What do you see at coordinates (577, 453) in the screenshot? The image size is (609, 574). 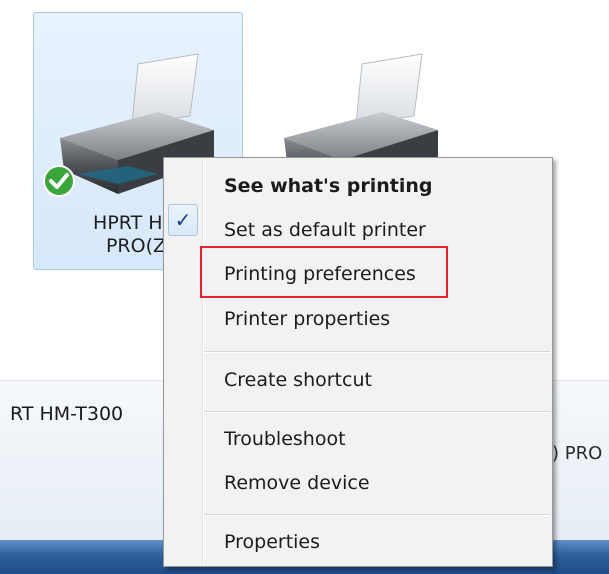 I see `details-device-name-right: ) PRO` at bounding box center [577, 453].